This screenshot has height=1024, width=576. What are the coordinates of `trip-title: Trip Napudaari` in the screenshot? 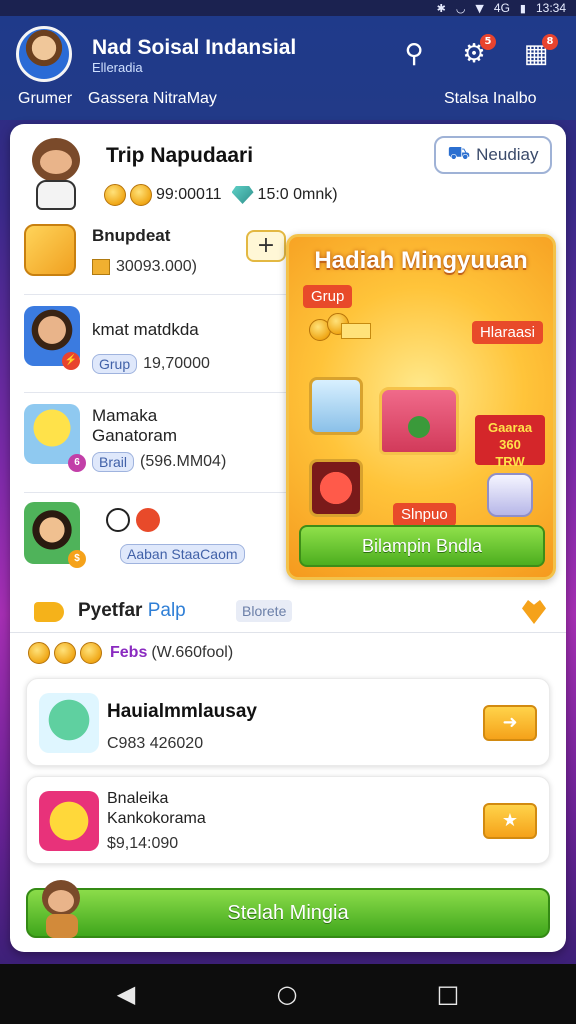 It's located at (180, 155).